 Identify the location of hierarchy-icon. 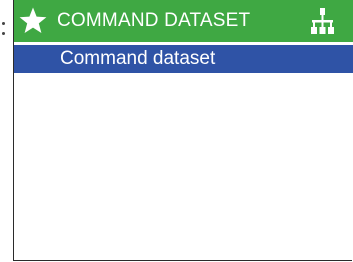
(322, 21).